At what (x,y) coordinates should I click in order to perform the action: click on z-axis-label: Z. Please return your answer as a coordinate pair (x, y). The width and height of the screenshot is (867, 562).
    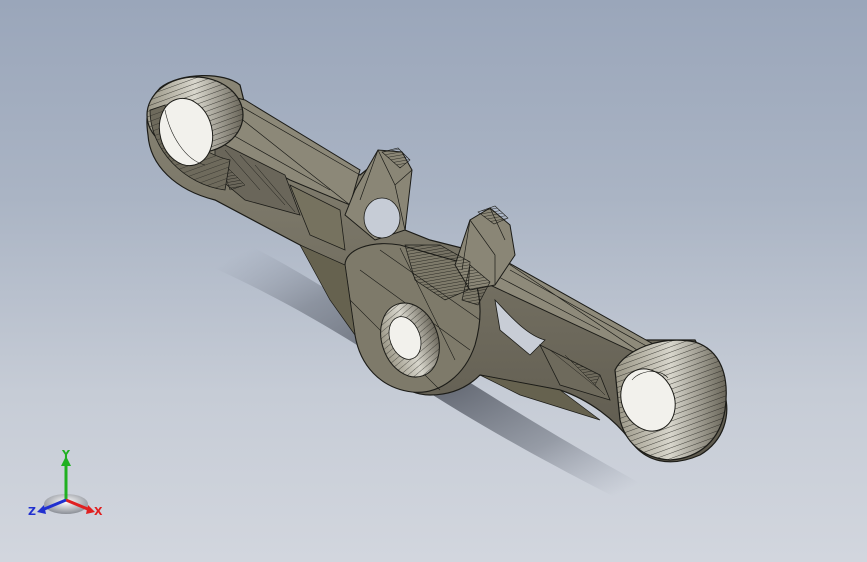
    Looking at the image, I should click on (32, 511).